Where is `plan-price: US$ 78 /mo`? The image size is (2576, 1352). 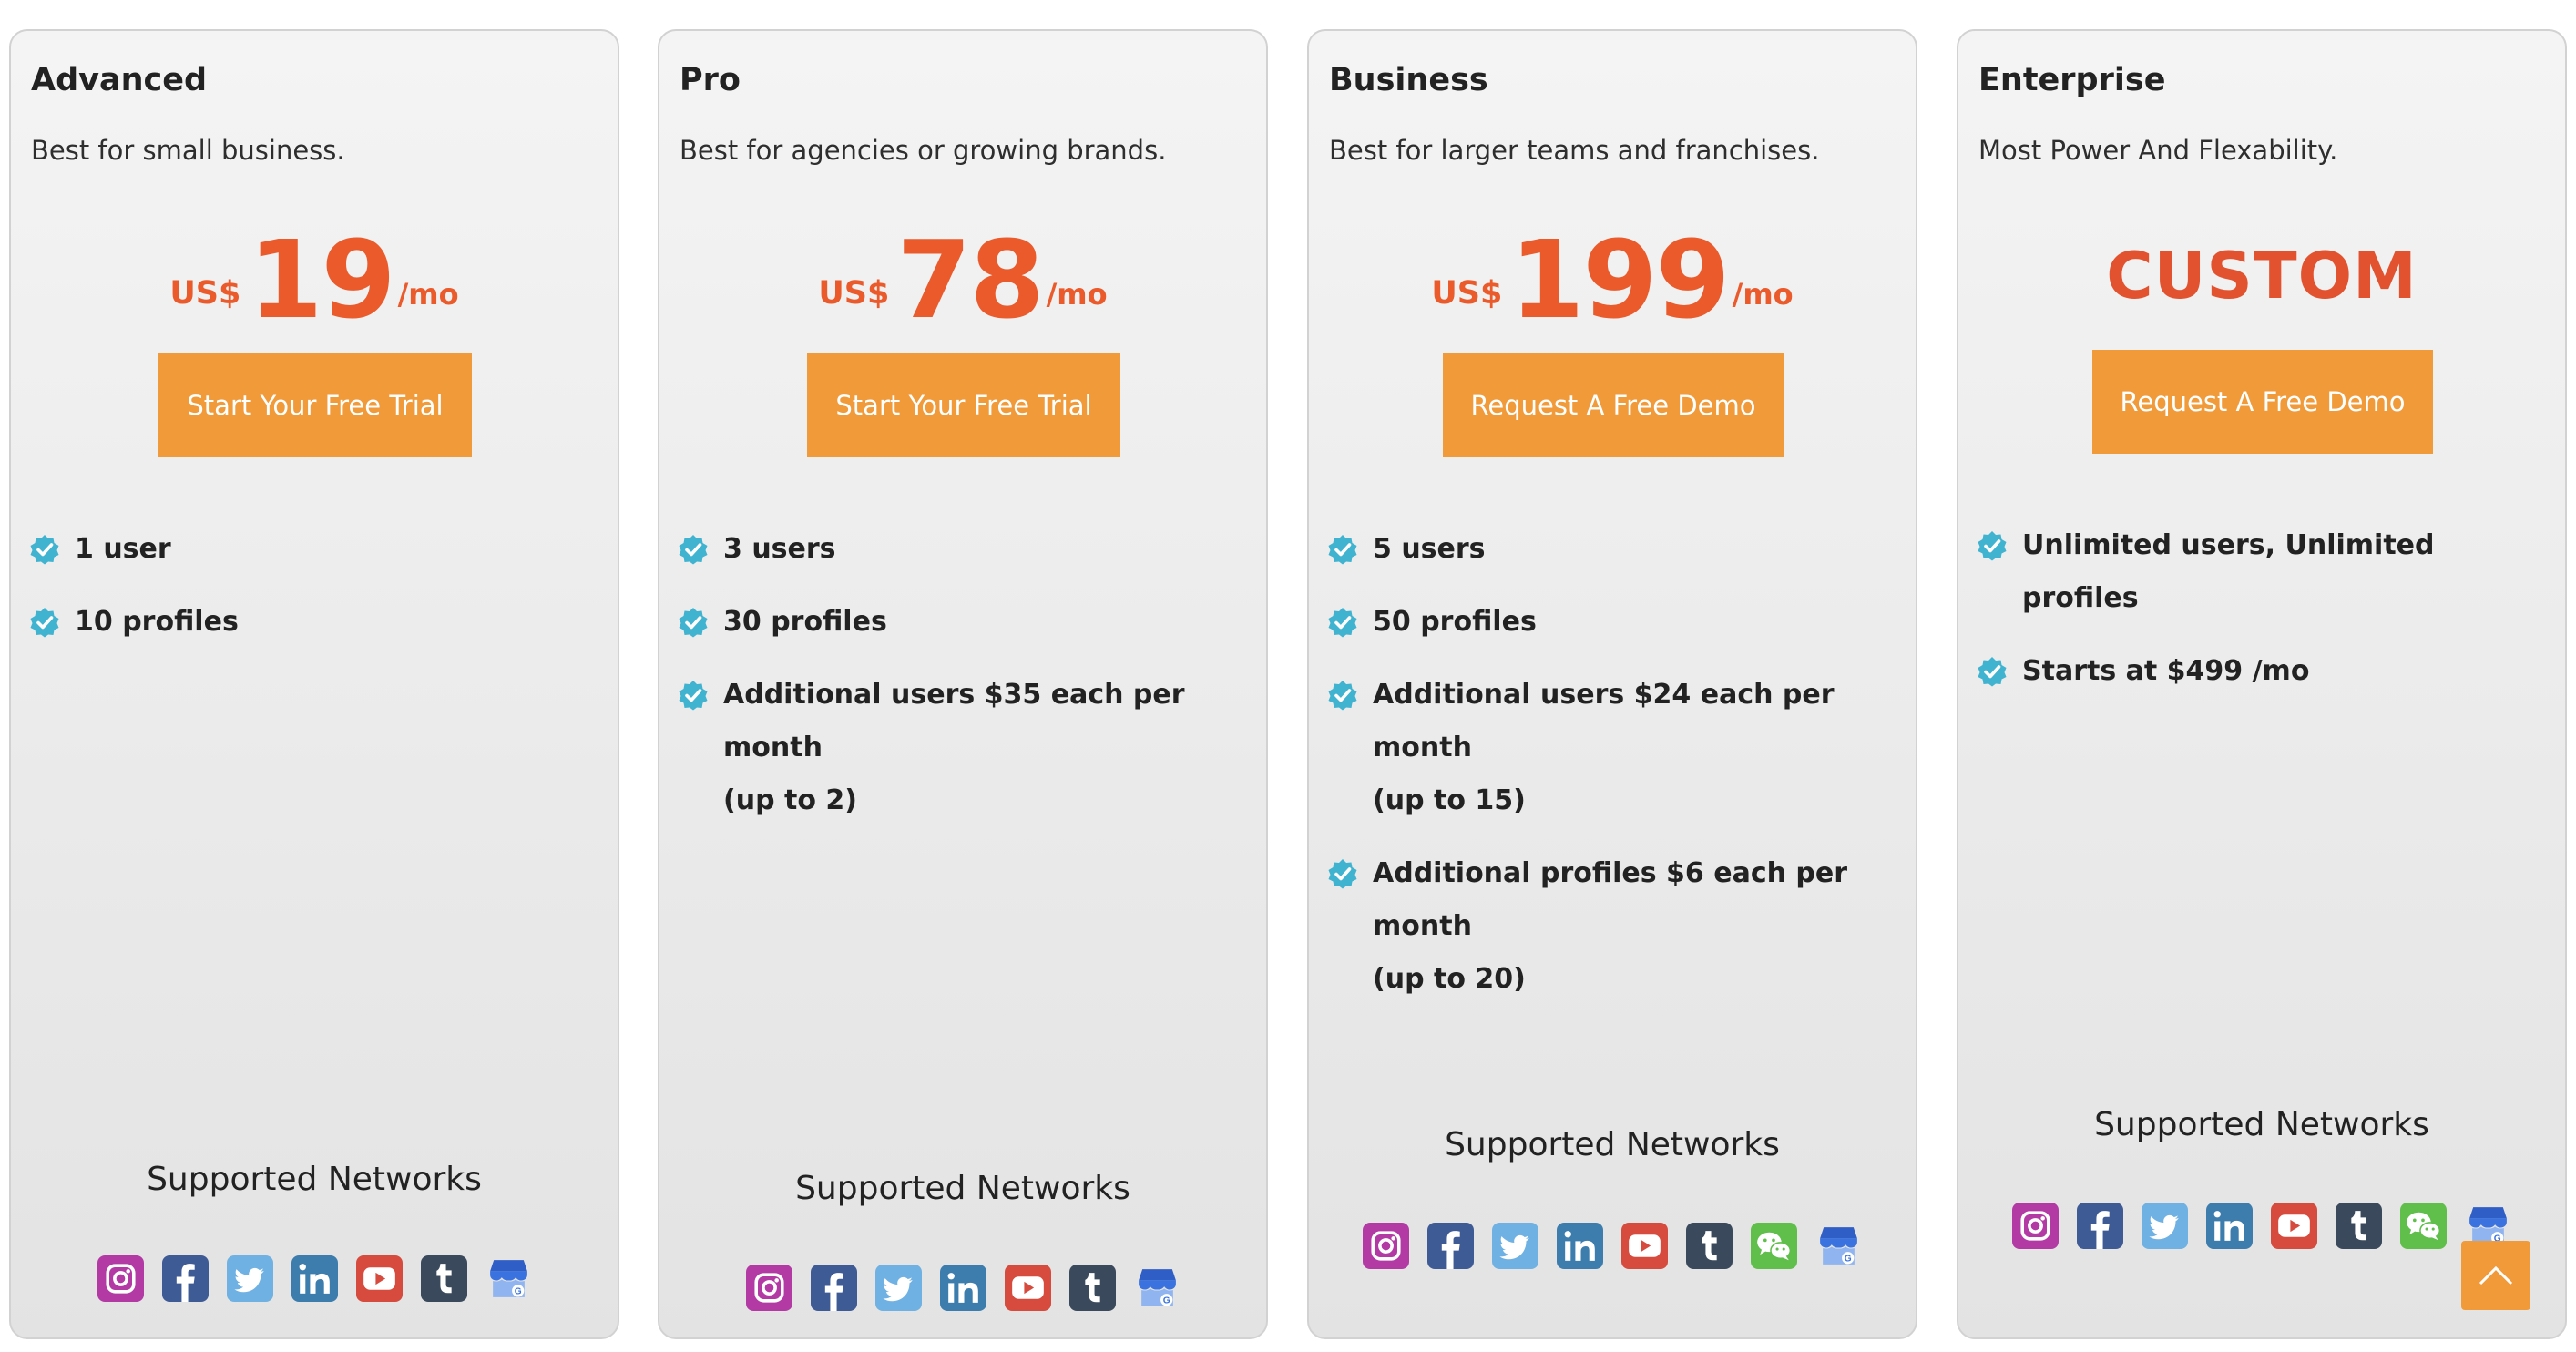
plan-price: US$ 78 /mo is located at coordinates (963, 269).